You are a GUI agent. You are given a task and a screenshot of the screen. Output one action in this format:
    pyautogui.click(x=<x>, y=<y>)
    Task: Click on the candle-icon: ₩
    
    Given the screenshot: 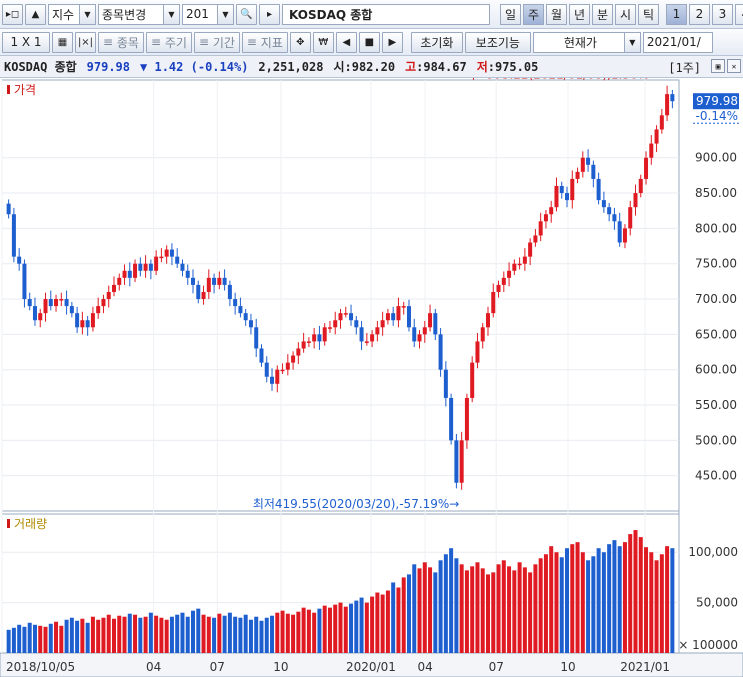 What is the action you would take?
    pyautogui.click(x=323, y=42)
    